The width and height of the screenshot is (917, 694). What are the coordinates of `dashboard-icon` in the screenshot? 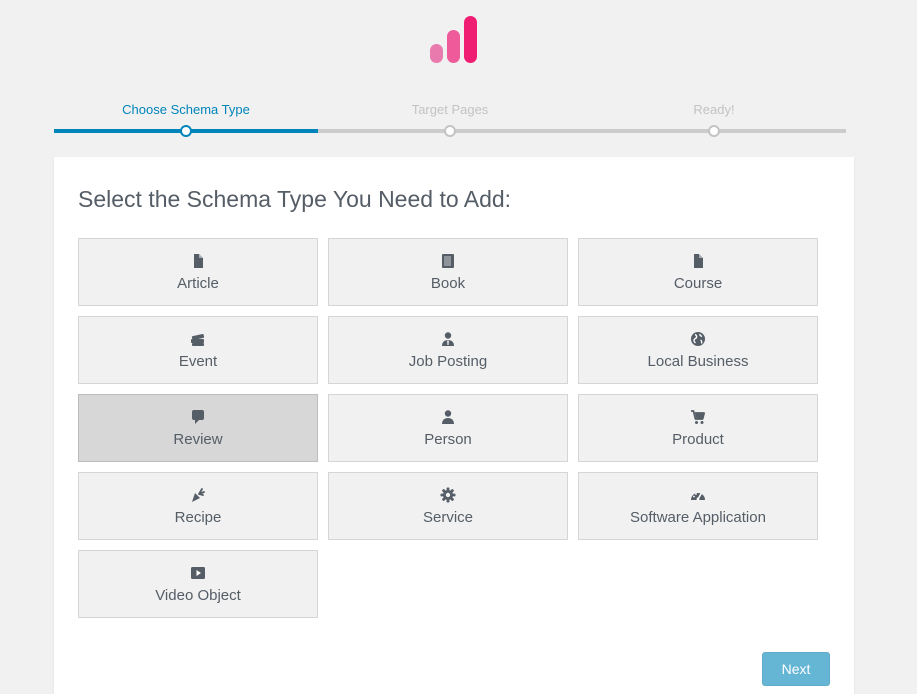 It's located at (698, 496).